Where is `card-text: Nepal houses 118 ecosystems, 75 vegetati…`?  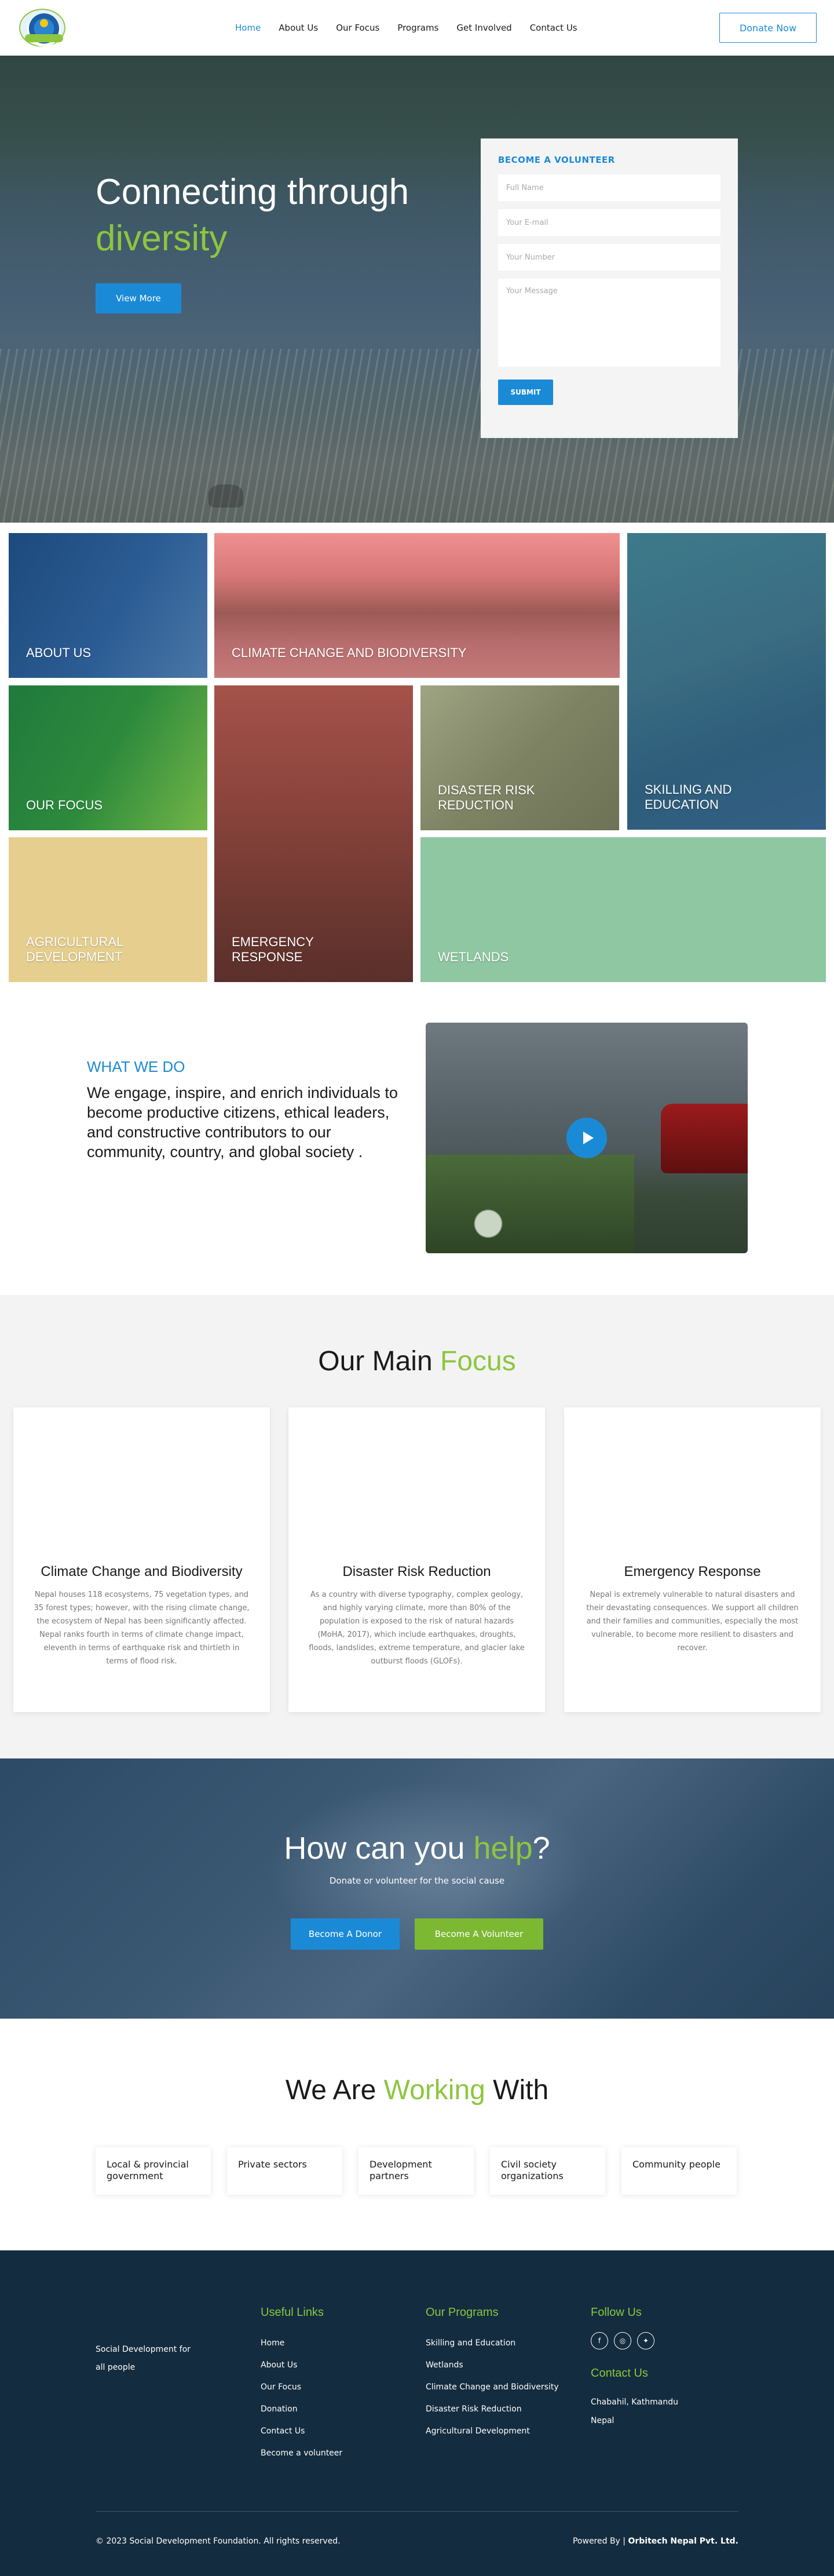
card-text: Nepal houses 118 ecosystems, 75 vegetati… is located at coordinates (142, 1628).